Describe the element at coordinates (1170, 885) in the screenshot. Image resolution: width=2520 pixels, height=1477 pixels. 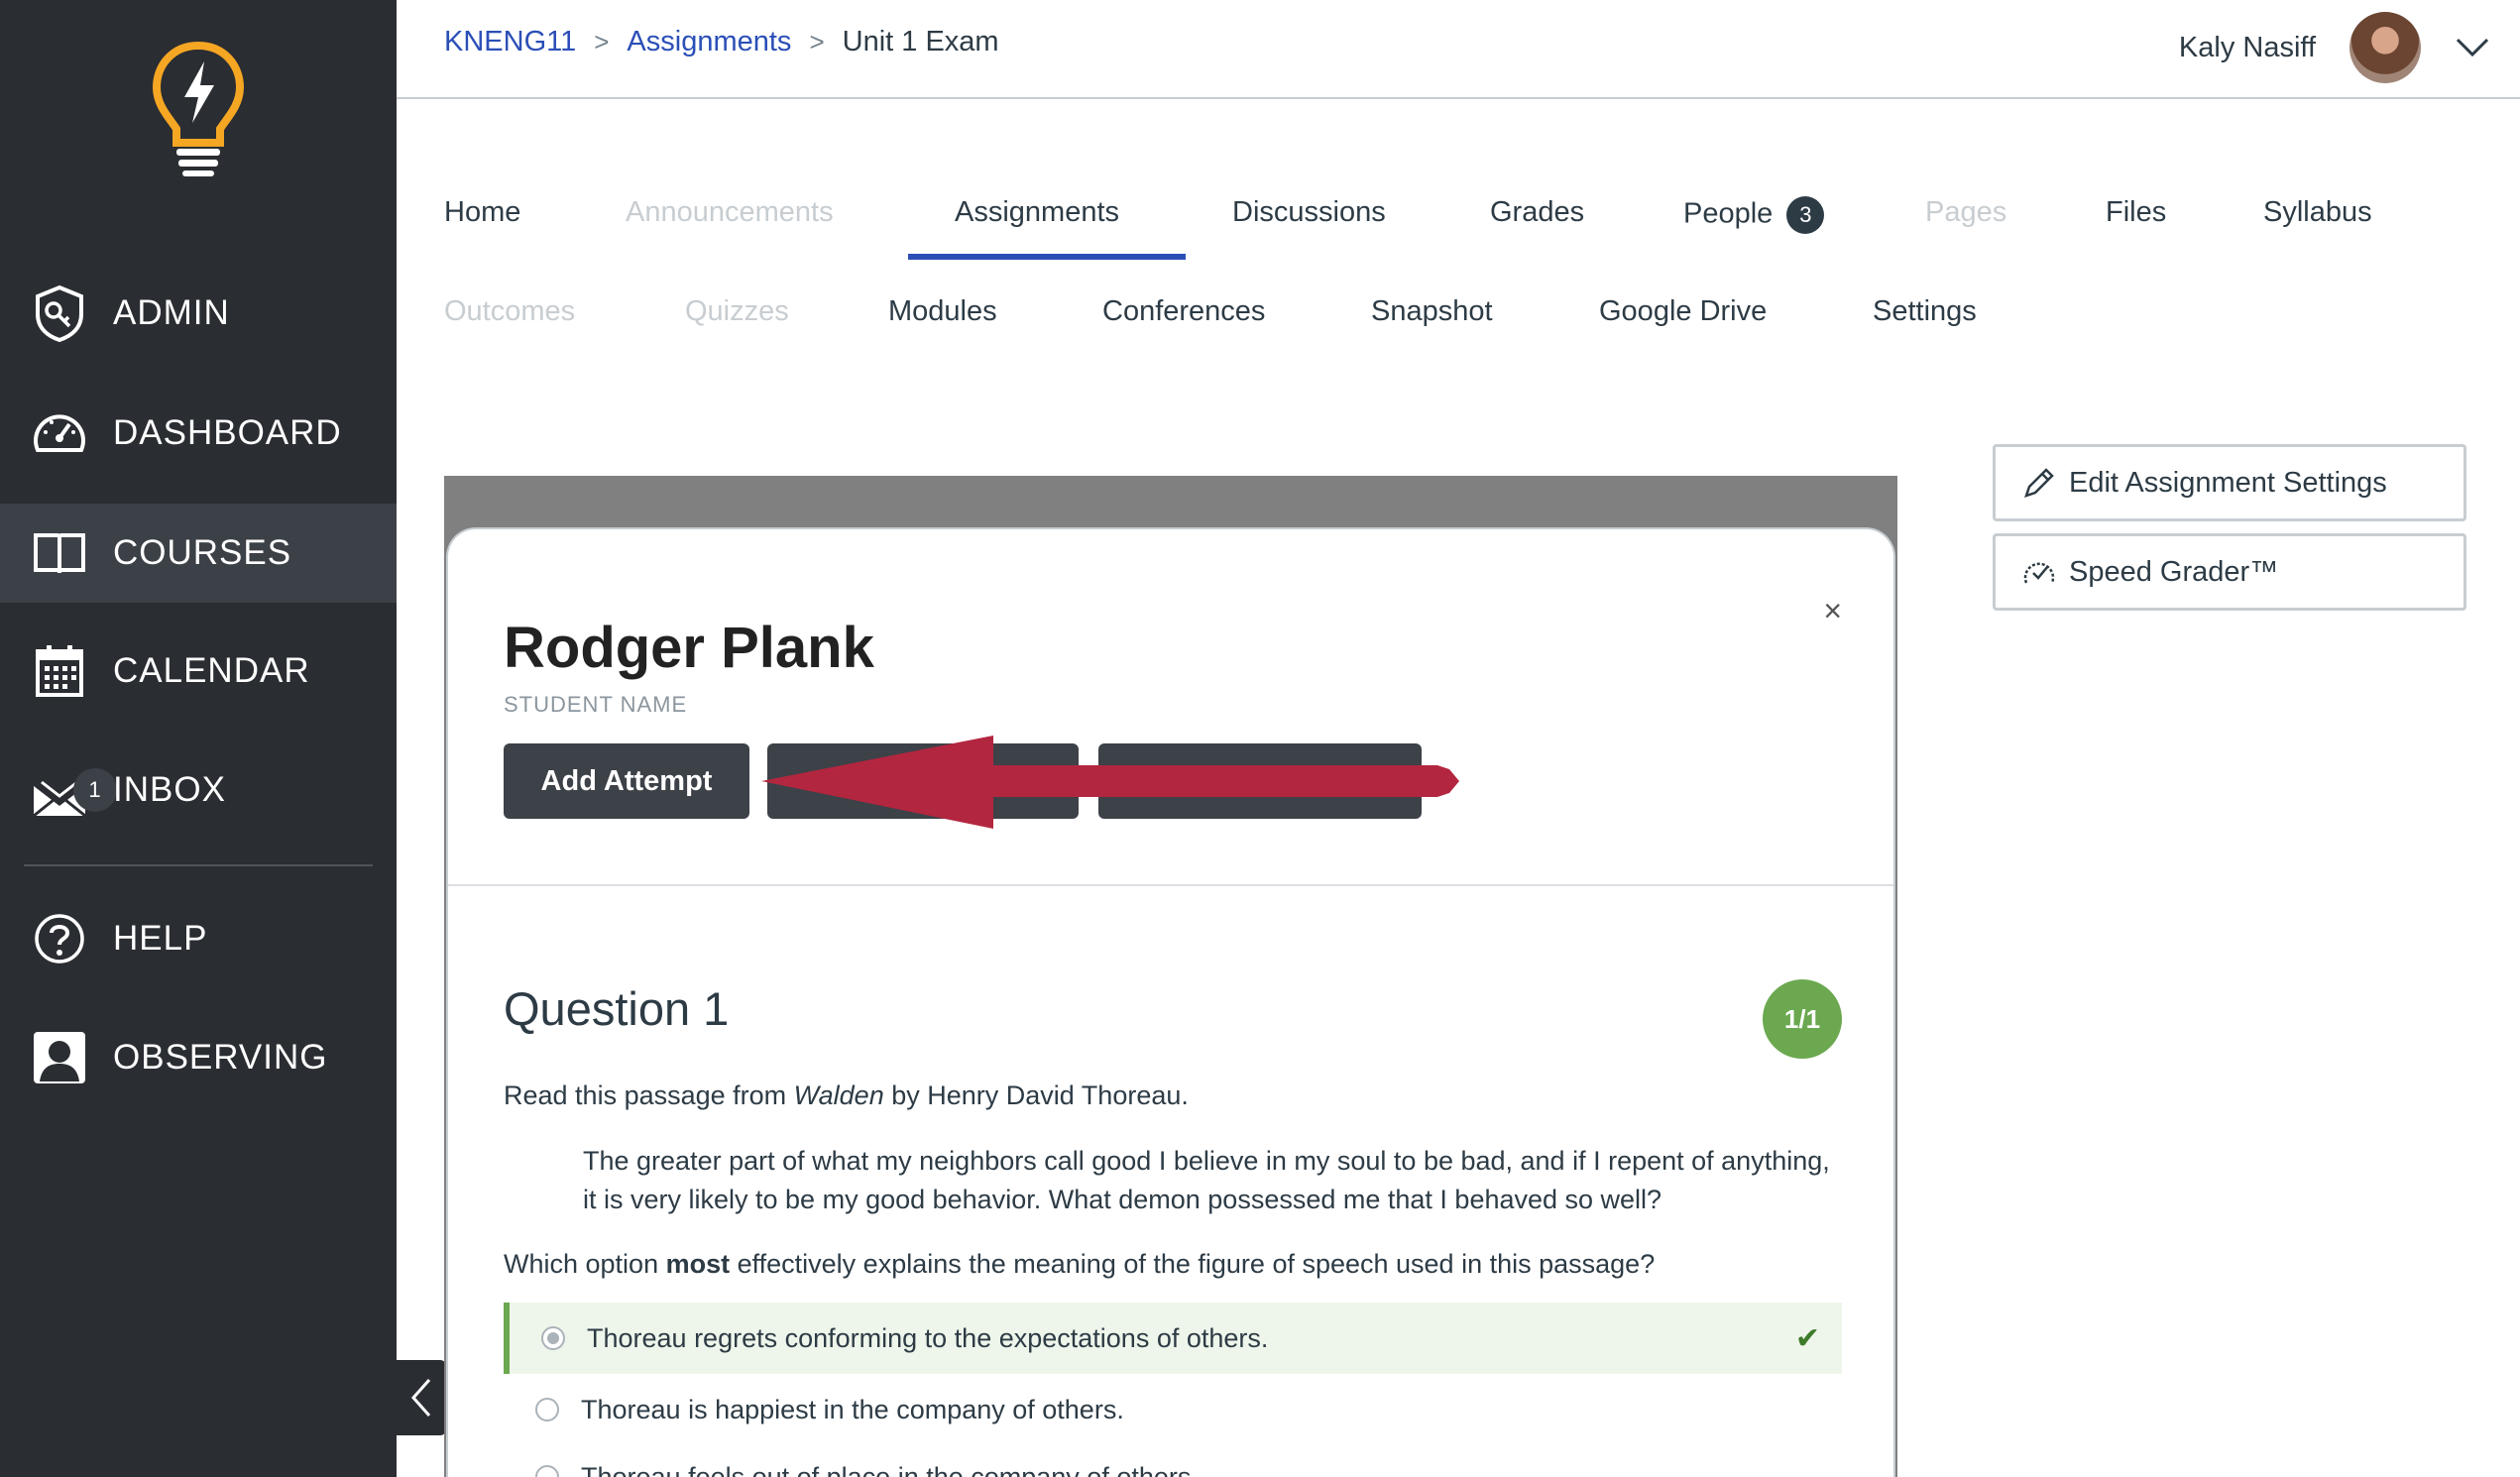
I see `modal-divider` at that location.